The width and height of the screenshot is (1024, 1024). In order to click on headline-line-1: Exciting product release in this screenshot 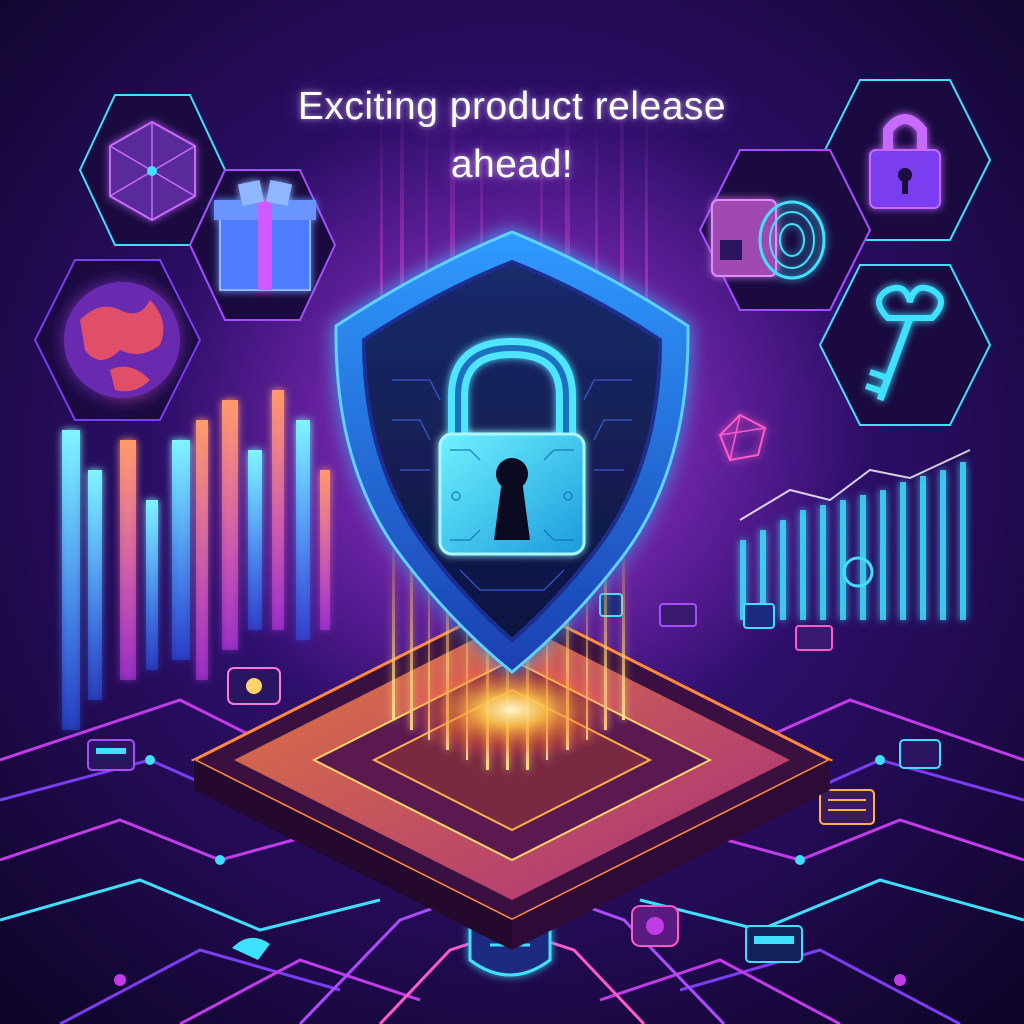, I will do `click(512, 106)`.